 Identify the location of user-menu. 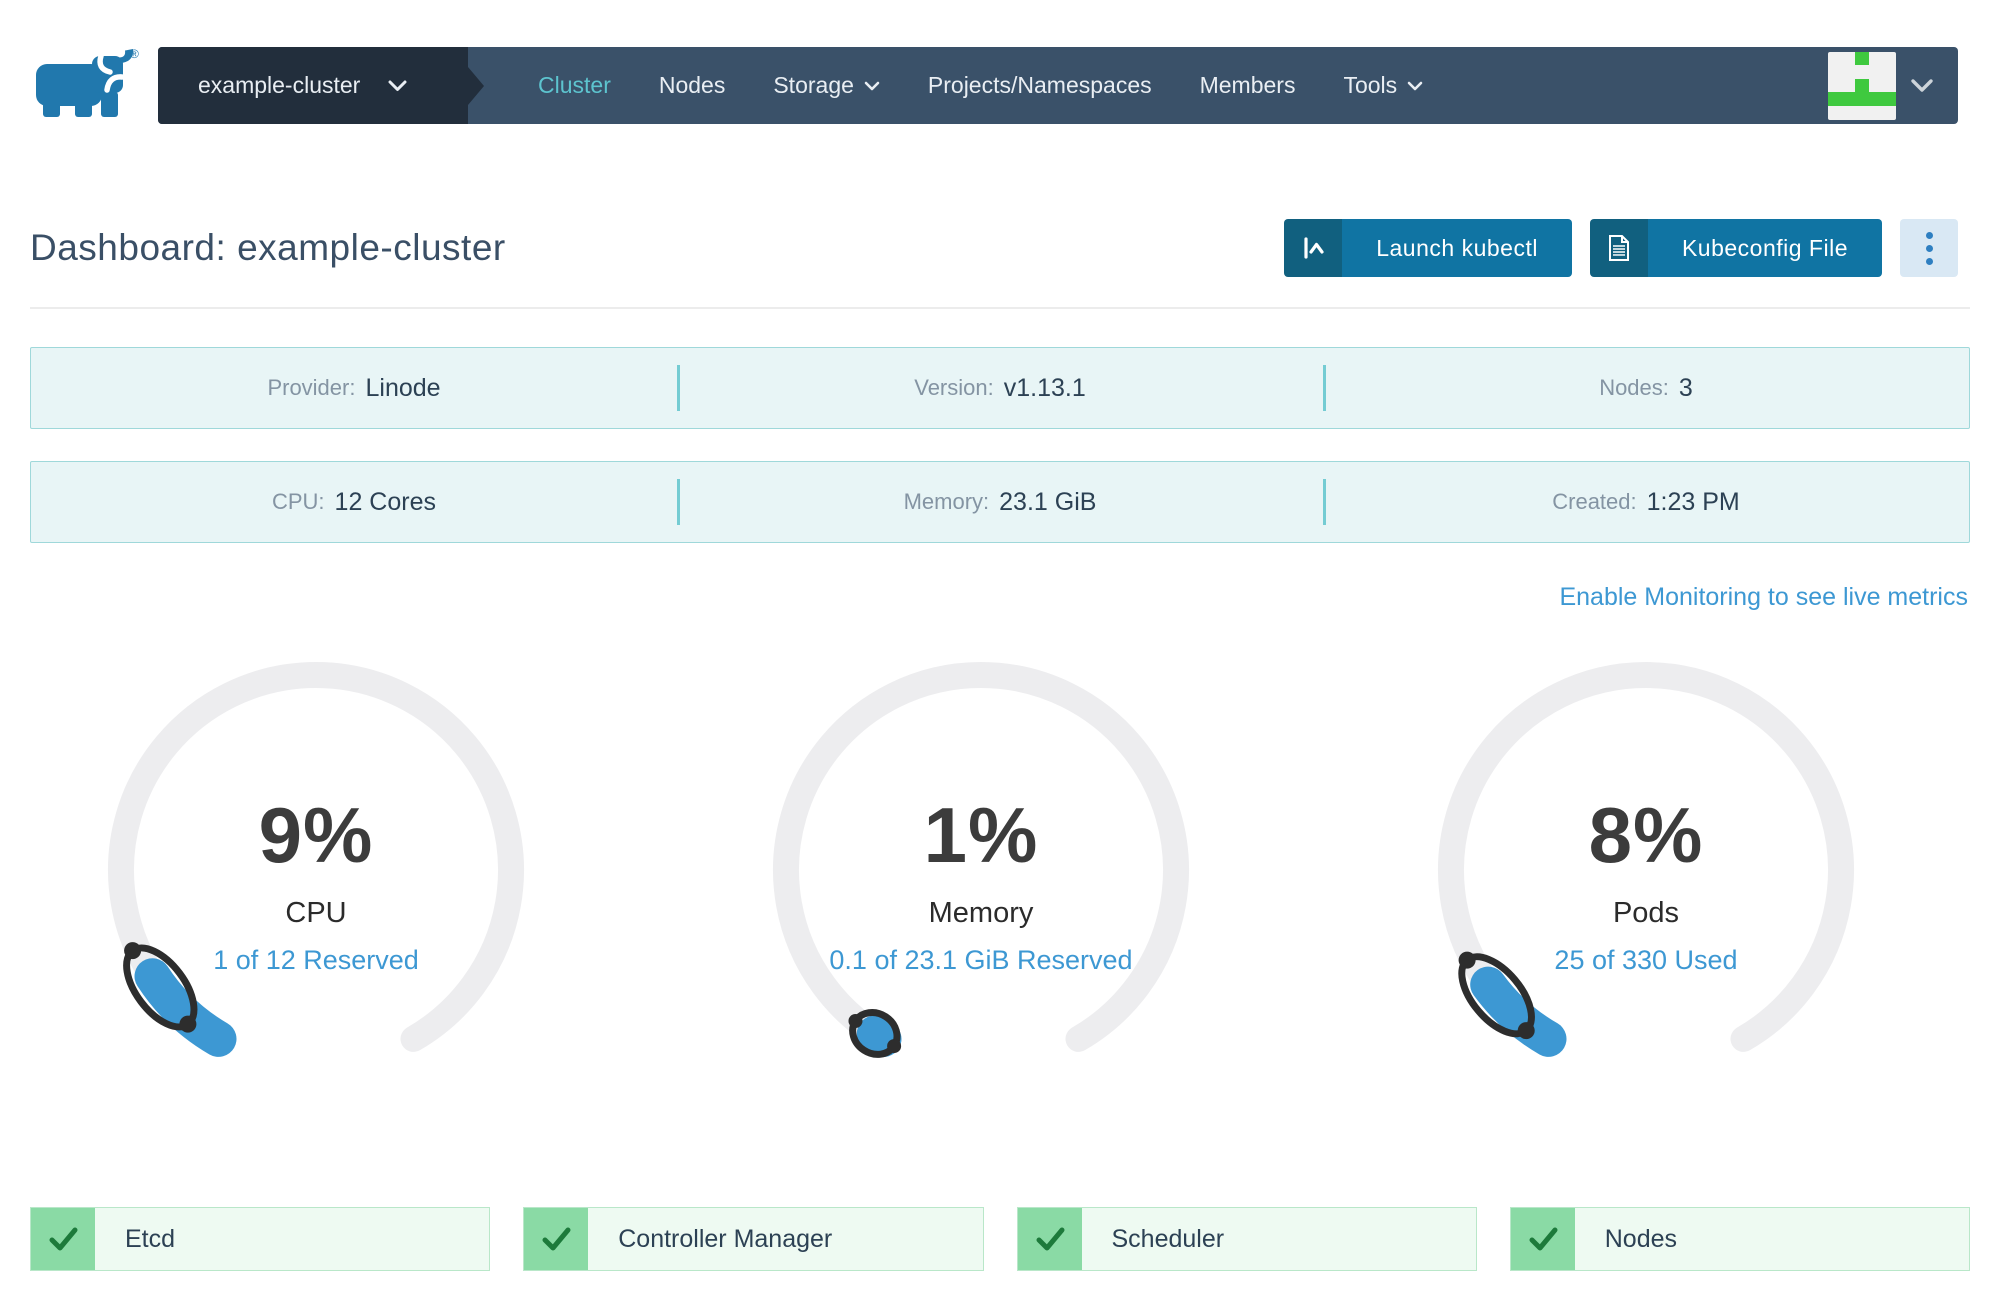
(1893, 85).